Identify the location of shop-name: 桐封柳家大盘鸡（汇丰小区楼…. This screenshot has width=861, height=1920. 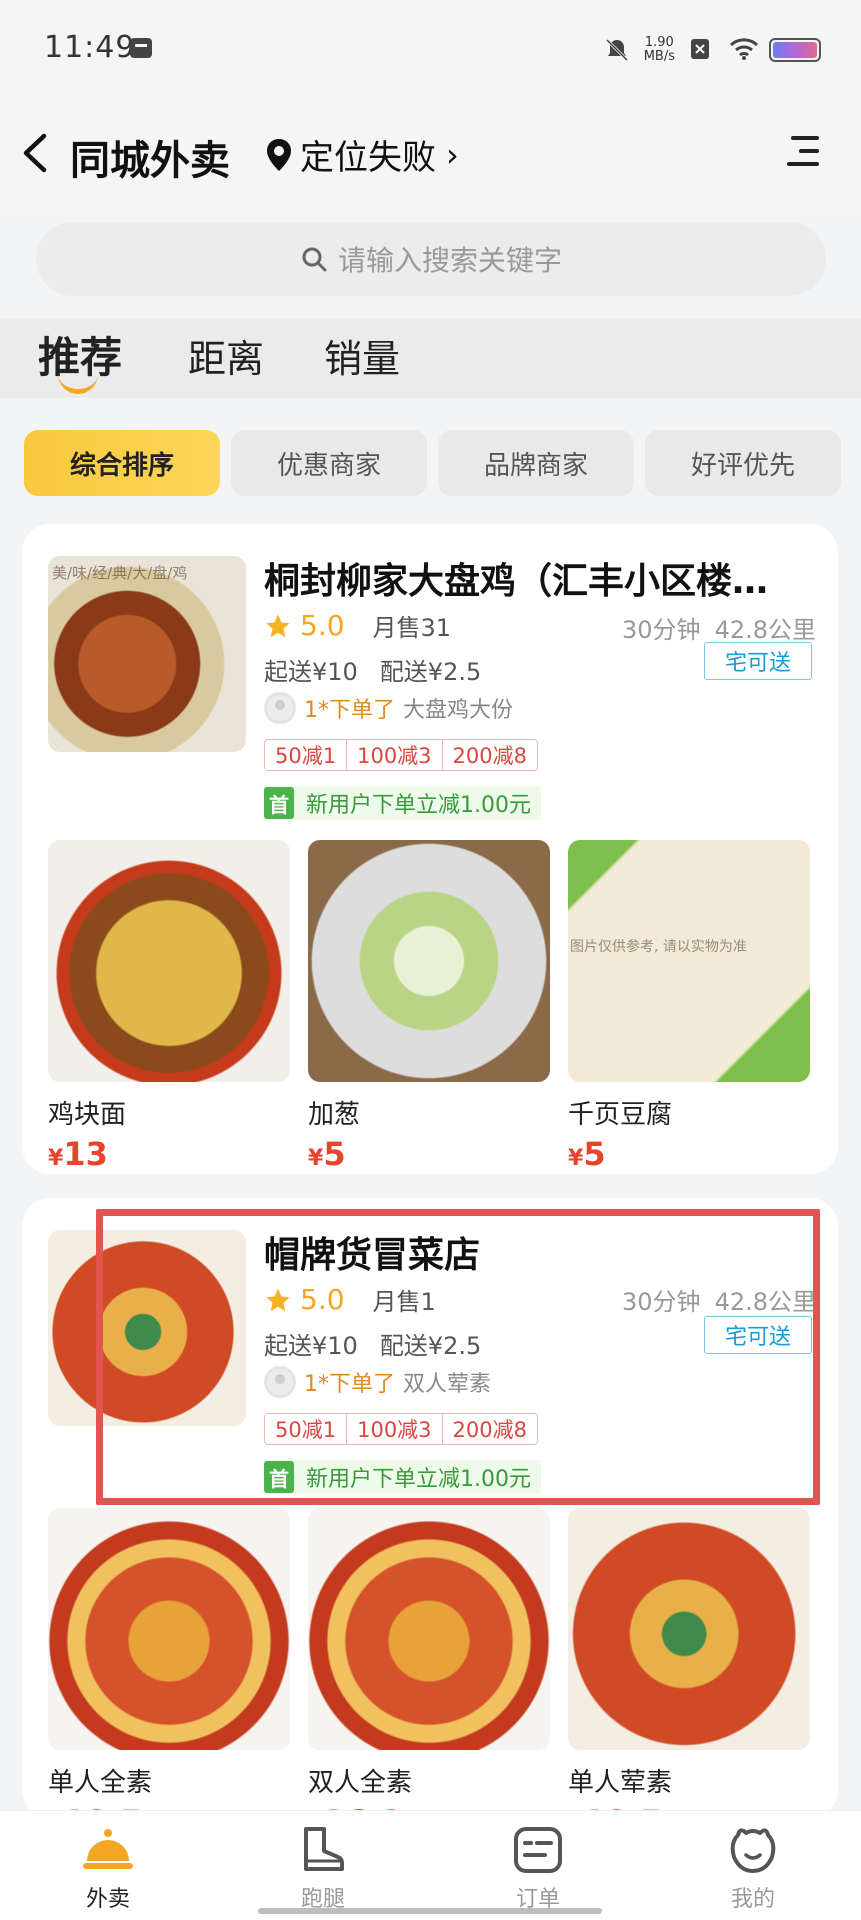
(544, 578).